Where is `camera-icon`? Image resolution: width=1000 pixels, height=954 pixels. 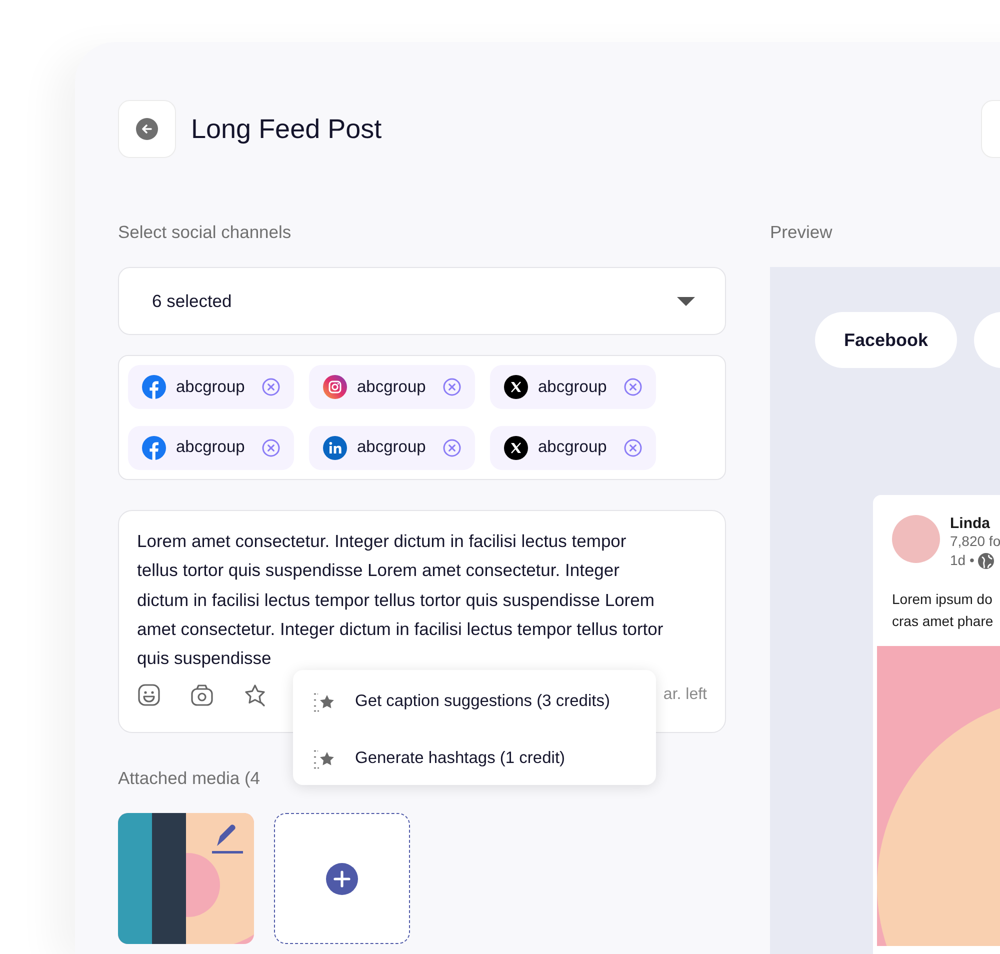
camera-icon is located at coordinates (202, 695).